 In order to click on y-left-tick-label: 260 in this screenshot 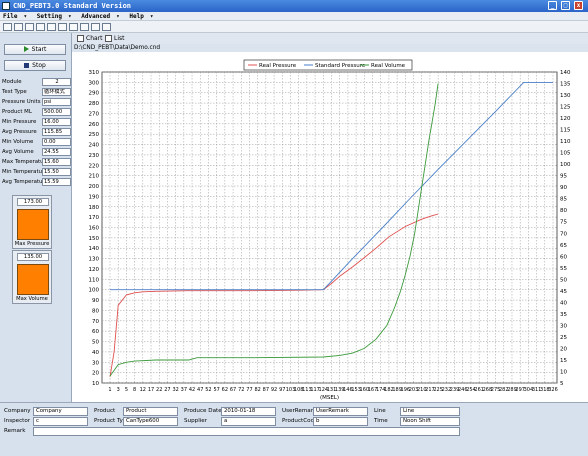, I will do `click(94, 125)`.